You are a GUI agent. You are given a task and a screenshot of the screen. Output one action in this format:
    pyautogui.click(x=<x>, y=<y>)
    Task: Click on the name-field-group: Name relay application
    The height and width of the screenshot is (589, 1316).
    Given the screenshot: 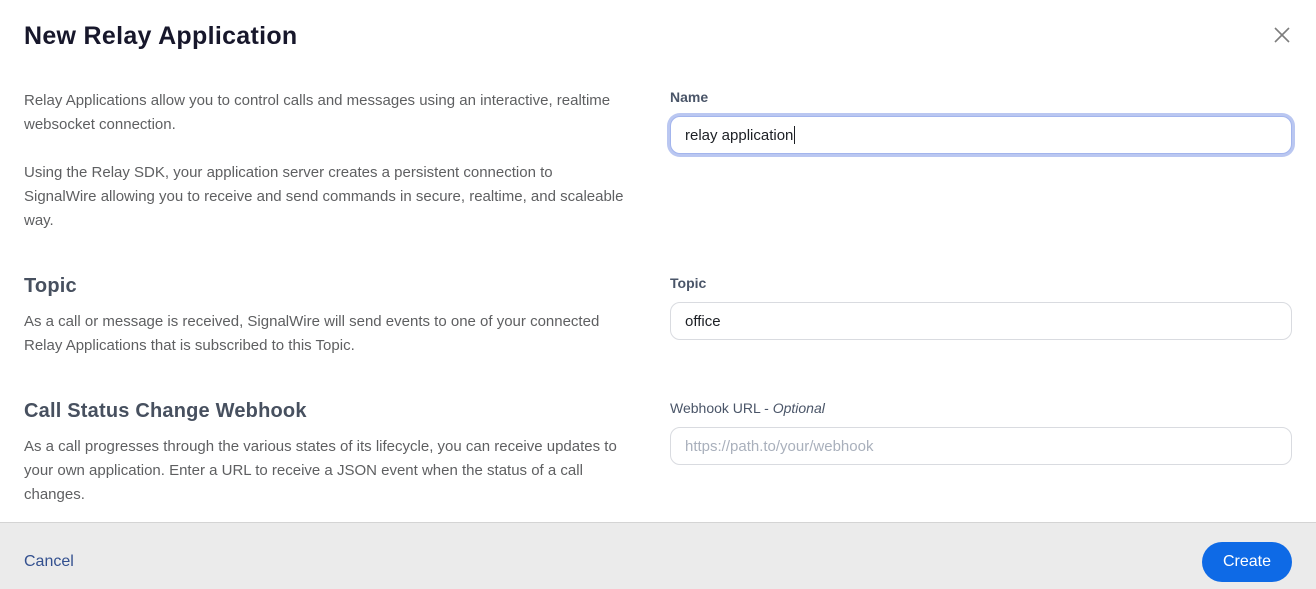 What is the action you would take?
    pyautogui.click(x=981, y=121)
    